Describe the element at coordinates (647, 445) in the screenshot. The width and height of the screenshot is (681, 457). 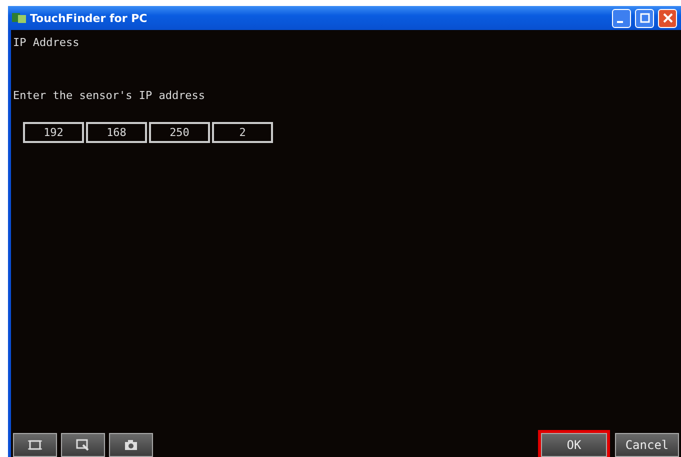
I see `dialog-button: Cancel` at that location.